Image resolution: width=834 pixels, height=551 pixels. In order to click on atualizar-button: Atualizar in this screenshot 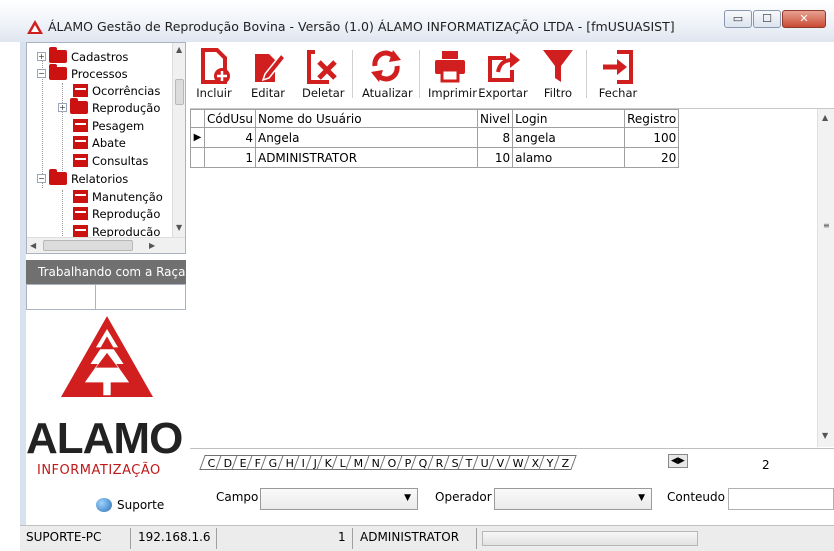, I will do `click(387, 74)`.